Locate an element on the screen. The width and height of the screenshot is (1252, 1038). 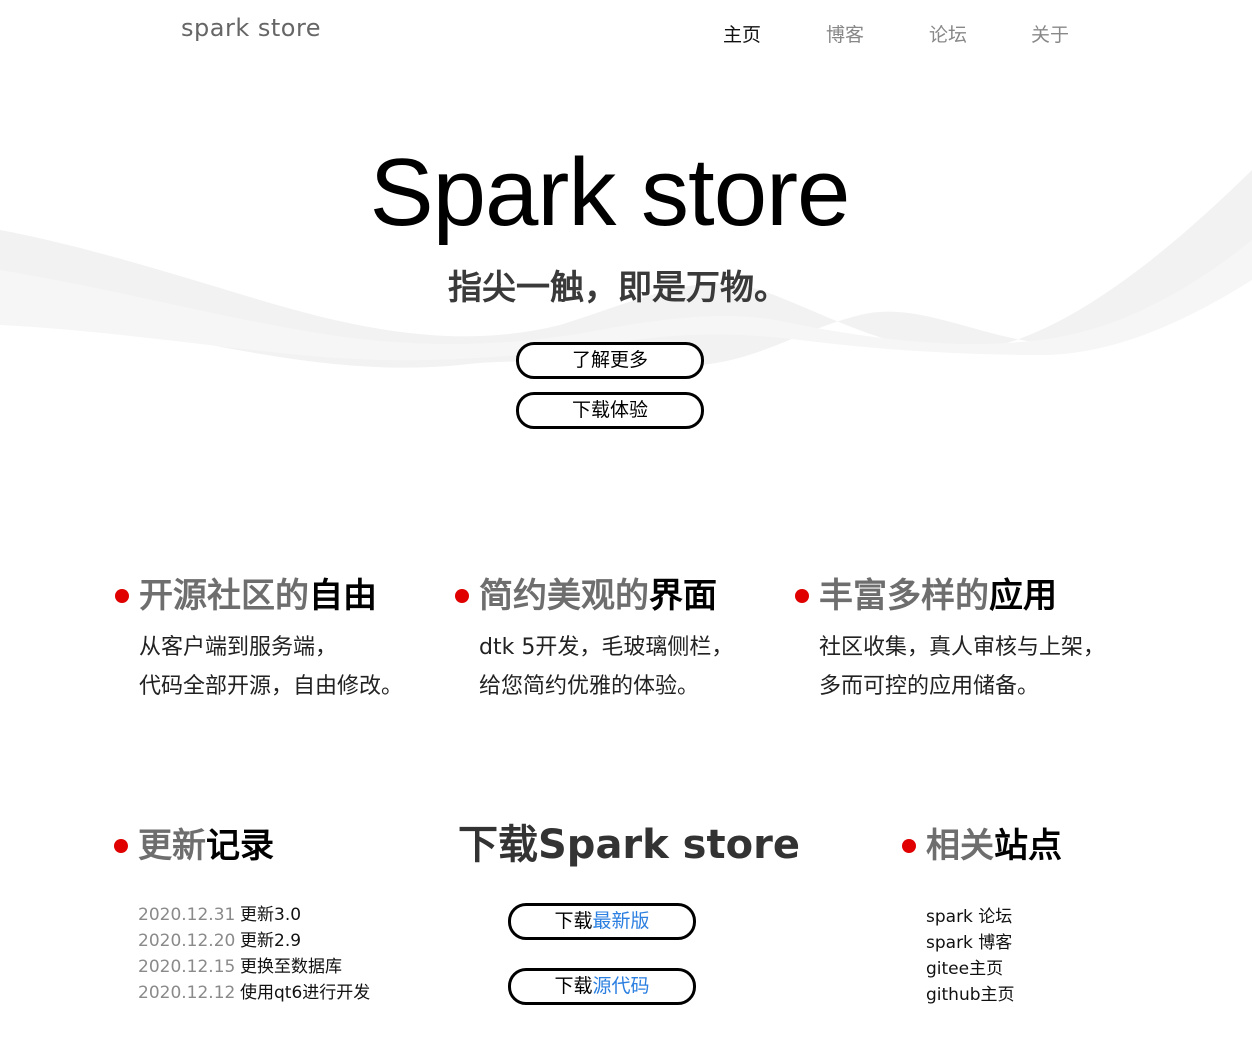
feature-title: 简约美观的界面 is located at coordinates (637, 596).